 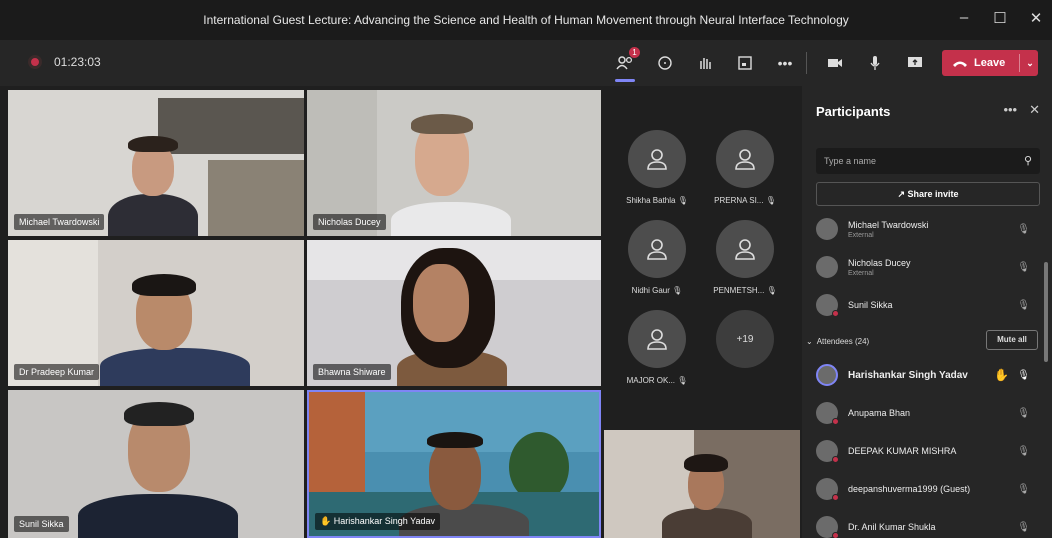 I want to click on avatar-tile: MAJOR OK... 🎙, so click(x=657, y=347).